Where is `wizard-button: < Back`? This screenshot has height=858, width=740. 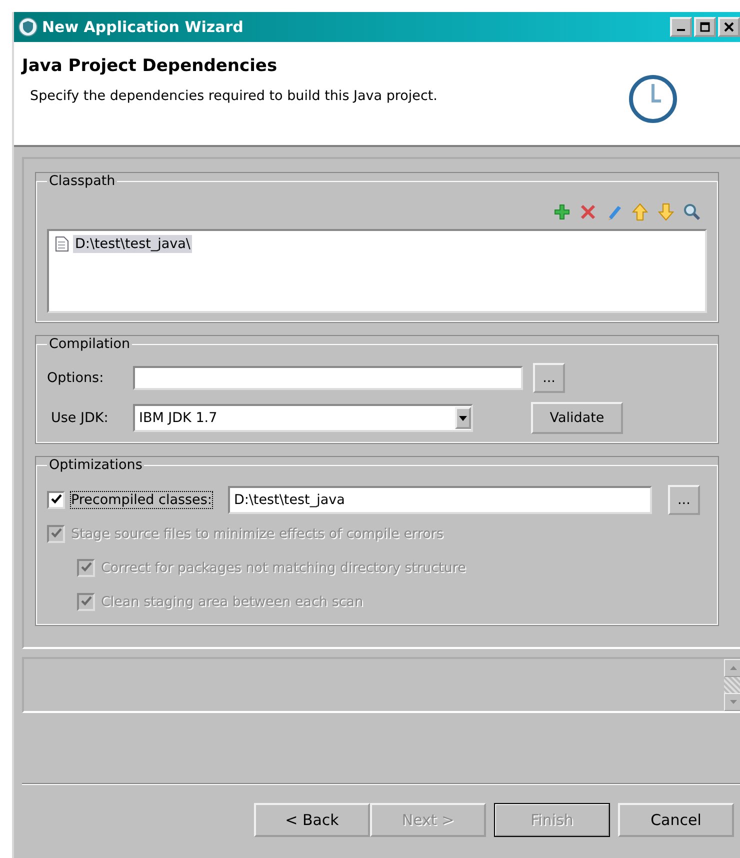 wizard-button: < Back is located at coordinates (312, 820).